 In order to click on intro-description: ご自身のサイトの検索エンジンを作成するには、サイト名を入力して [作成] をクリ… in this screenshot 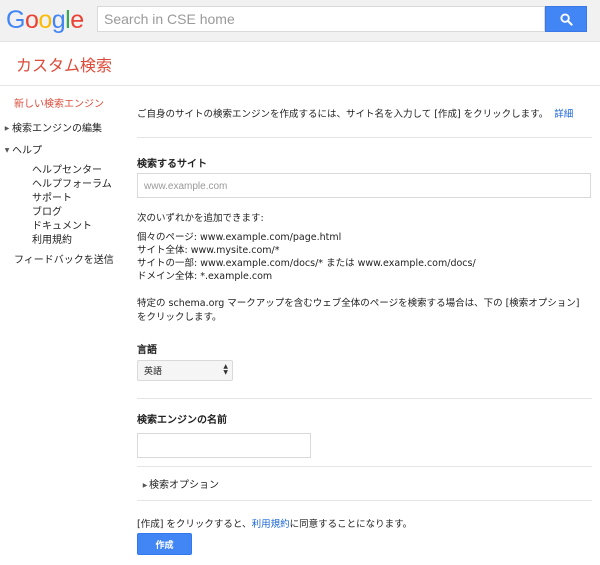, I will do `click(343, 114)`.